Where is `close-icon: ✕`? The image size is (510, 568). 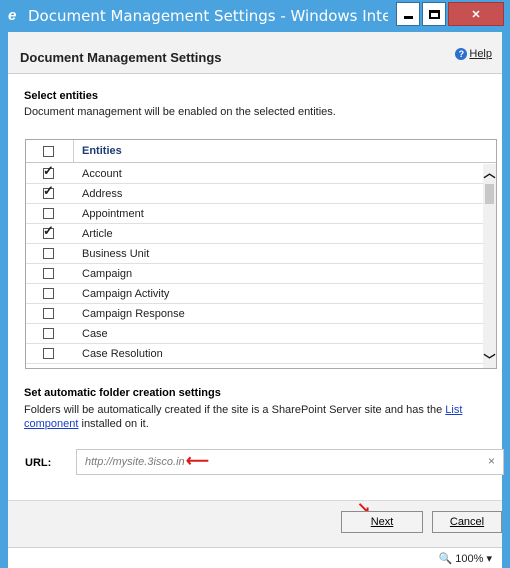 close-icon: ✕ is located at coordinates (476, 14).